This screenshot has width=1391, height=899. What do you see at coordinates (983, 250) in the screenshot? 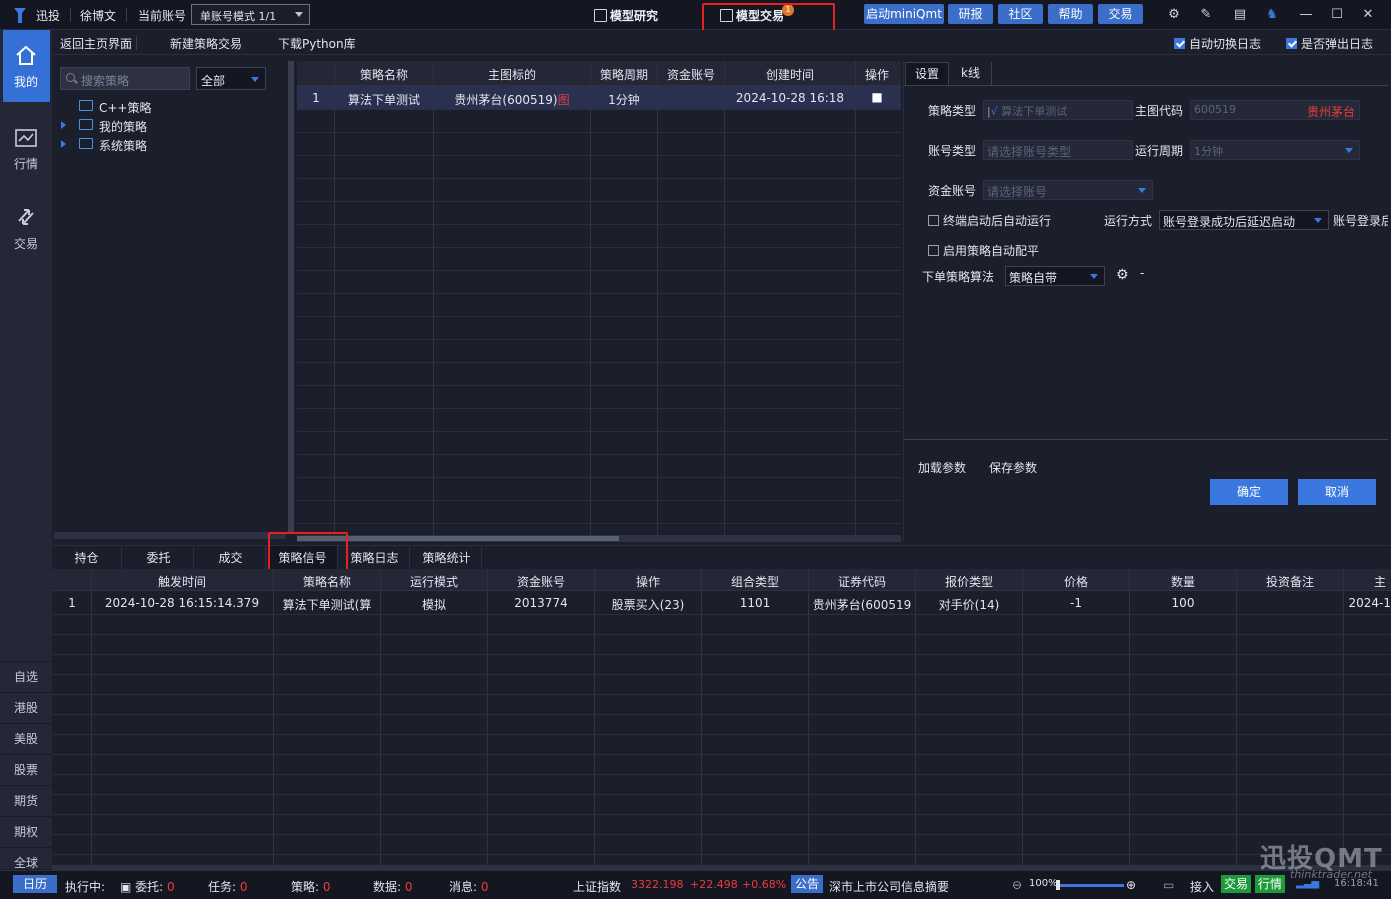
I see `auto-balance-checkbox: 启用策略自动配平` at bounding box center [983, 250].